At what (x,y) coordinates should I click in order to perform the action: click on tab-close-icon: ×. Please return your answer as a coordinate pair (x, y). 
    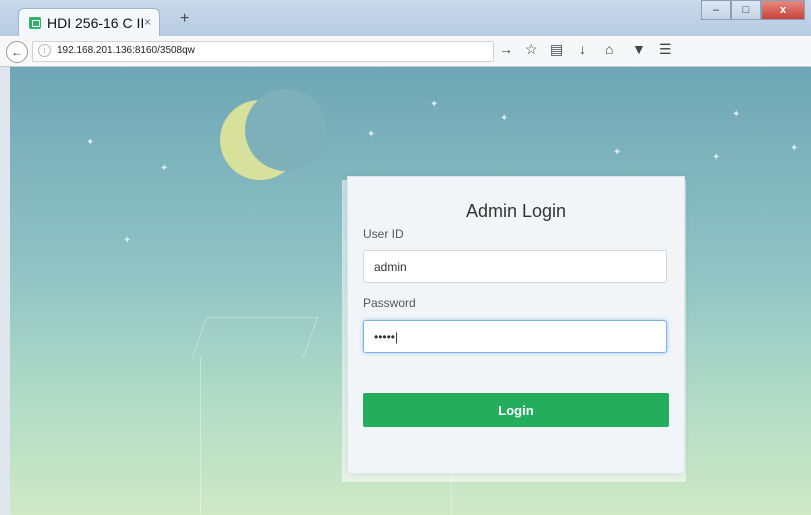
    Looking at the image, I should click on (147, 22).